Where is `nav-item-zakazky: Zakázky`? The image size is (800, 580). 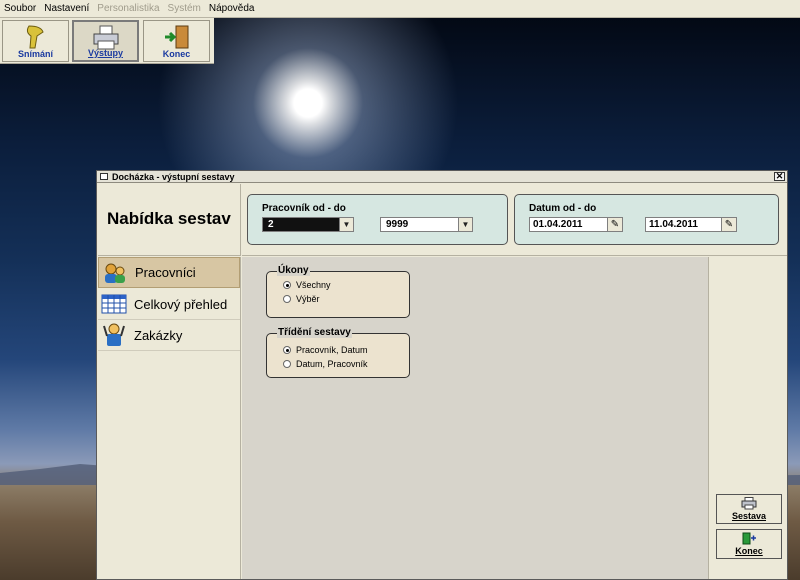
nav-item-zakazky: Zakázky is located at coordinates (169, 335).